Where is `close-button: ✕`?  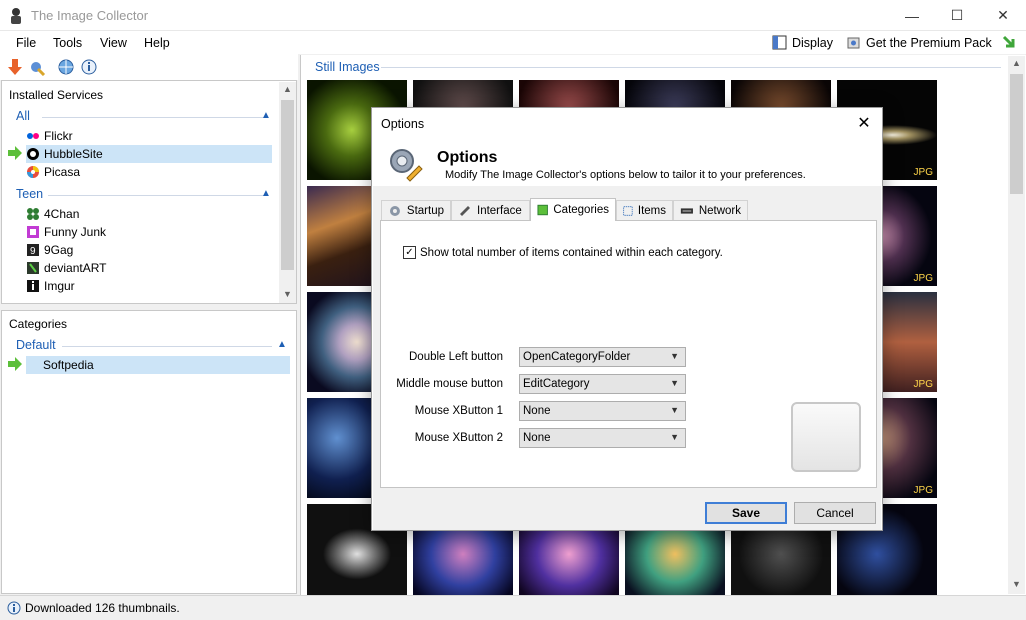 close-button: ✕ is located at coordinates (1003, 15).